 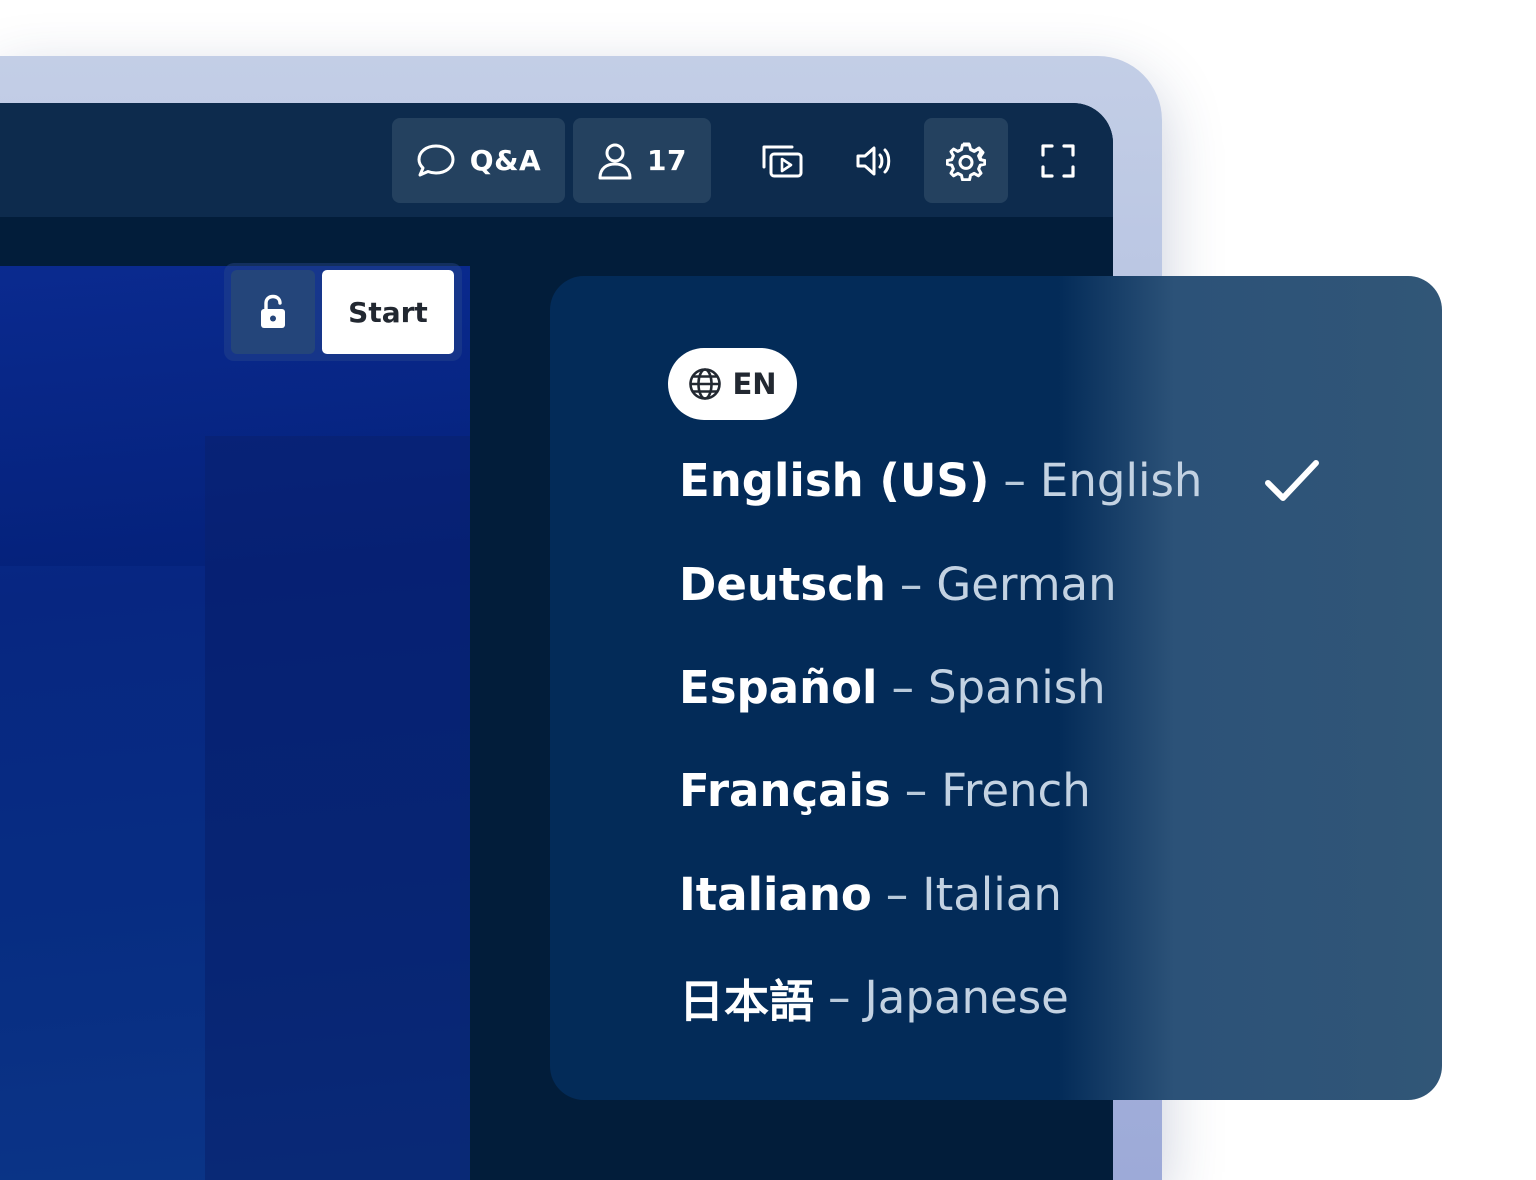 What do you see at coordinates (966, 998) in the screenshot?
I see `language-english-name: Japanese` at bounding box center [966, 998].